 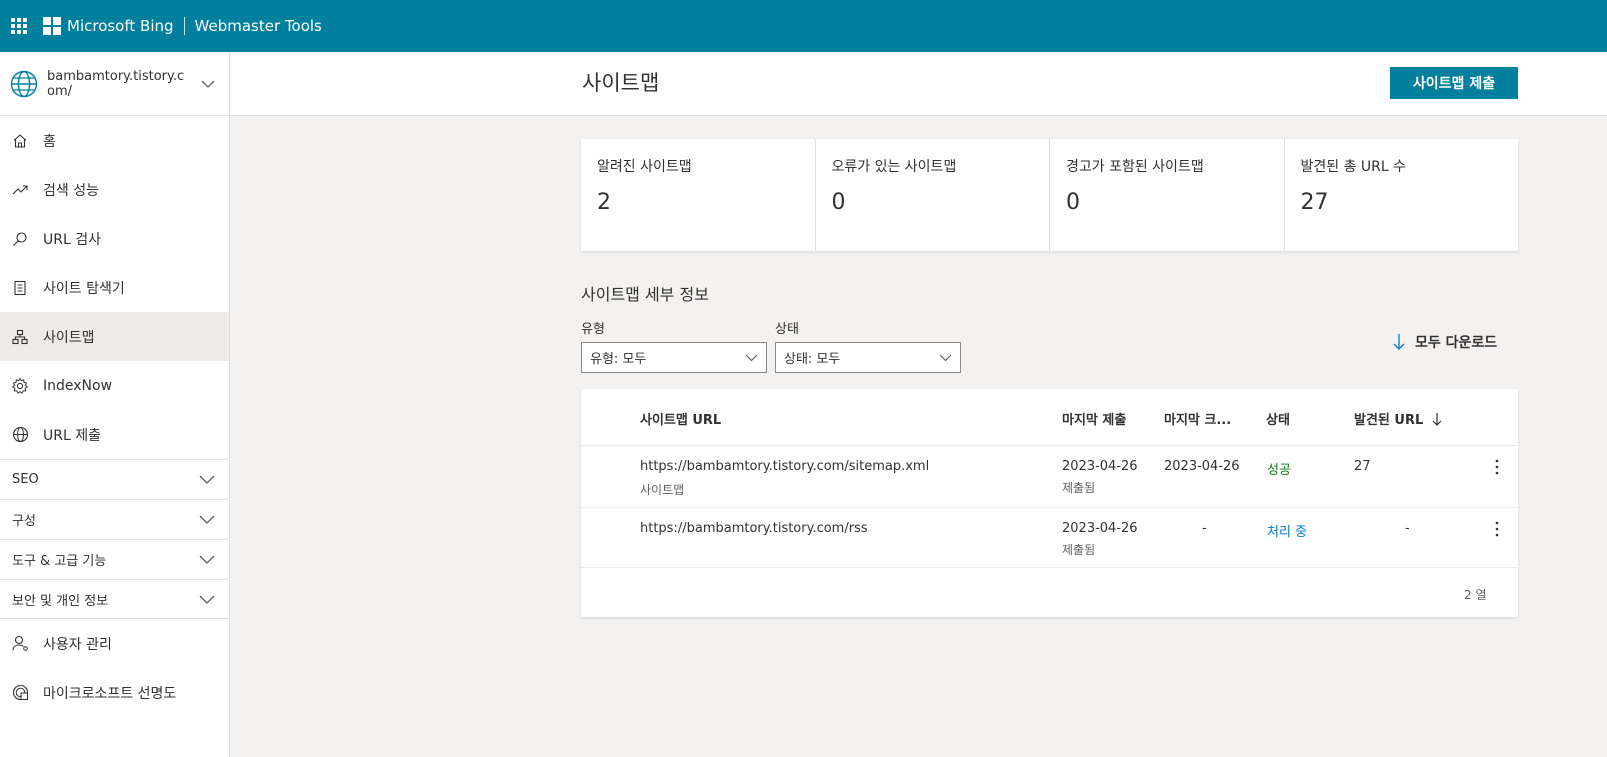 What do you see at coordinates (114, 140) in the screenshot?
I see `sidebar-item-home: 홈` at bounding box center [114, 140].